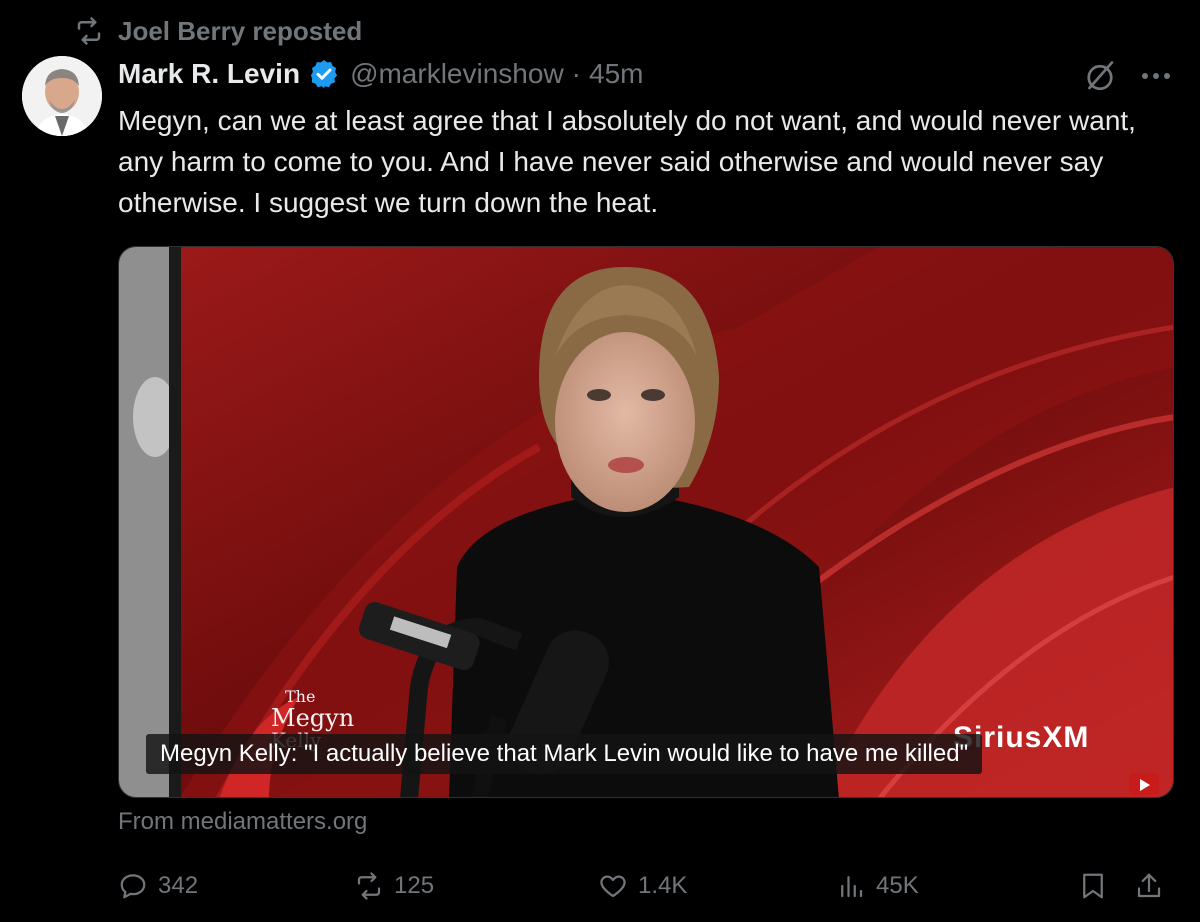 This screenshot has width=1200, height=922. Describe the element at coordinates (1156, 76) in the screenshot. I see `more-options-icon` at that location.